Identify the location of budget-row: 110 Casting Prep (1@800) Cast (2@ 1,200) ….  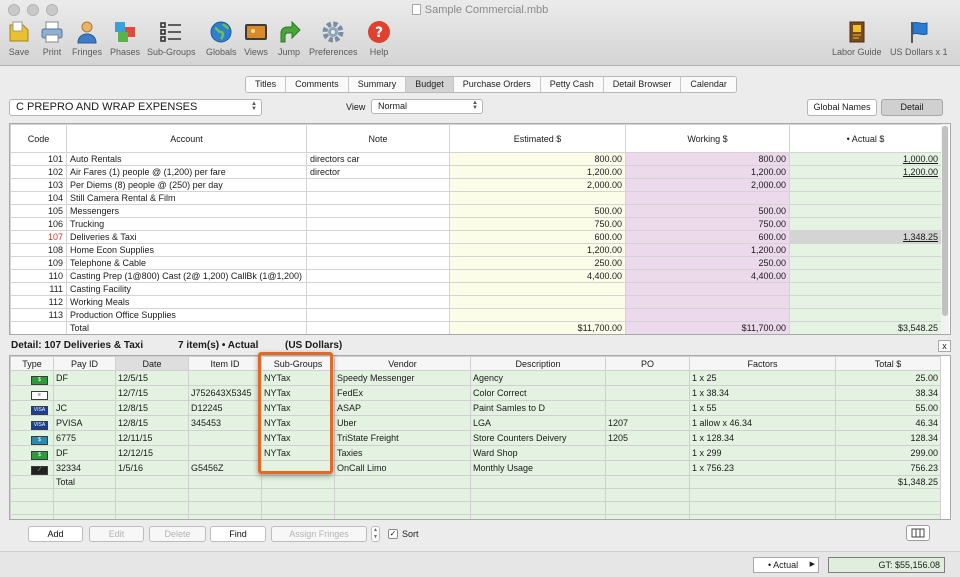
(476, 276).